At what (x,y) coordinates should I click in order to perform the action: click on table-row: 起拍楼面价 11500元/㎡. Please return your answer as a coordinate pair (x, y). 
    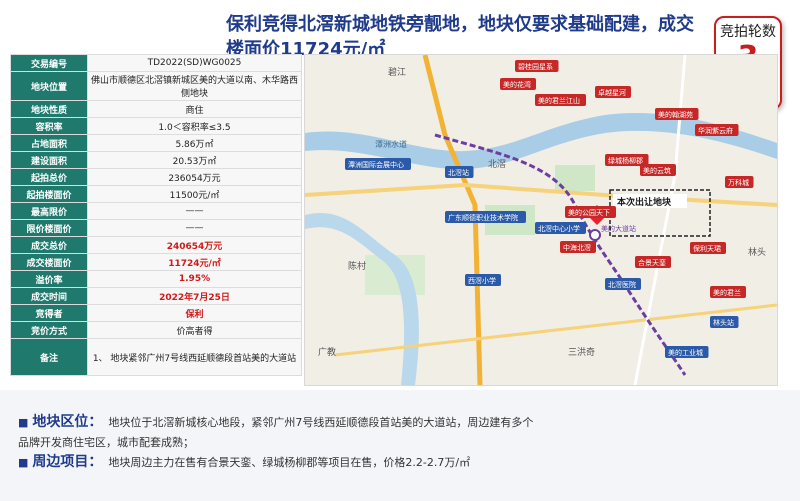
    Looking at the image, I should click on (156, 194).